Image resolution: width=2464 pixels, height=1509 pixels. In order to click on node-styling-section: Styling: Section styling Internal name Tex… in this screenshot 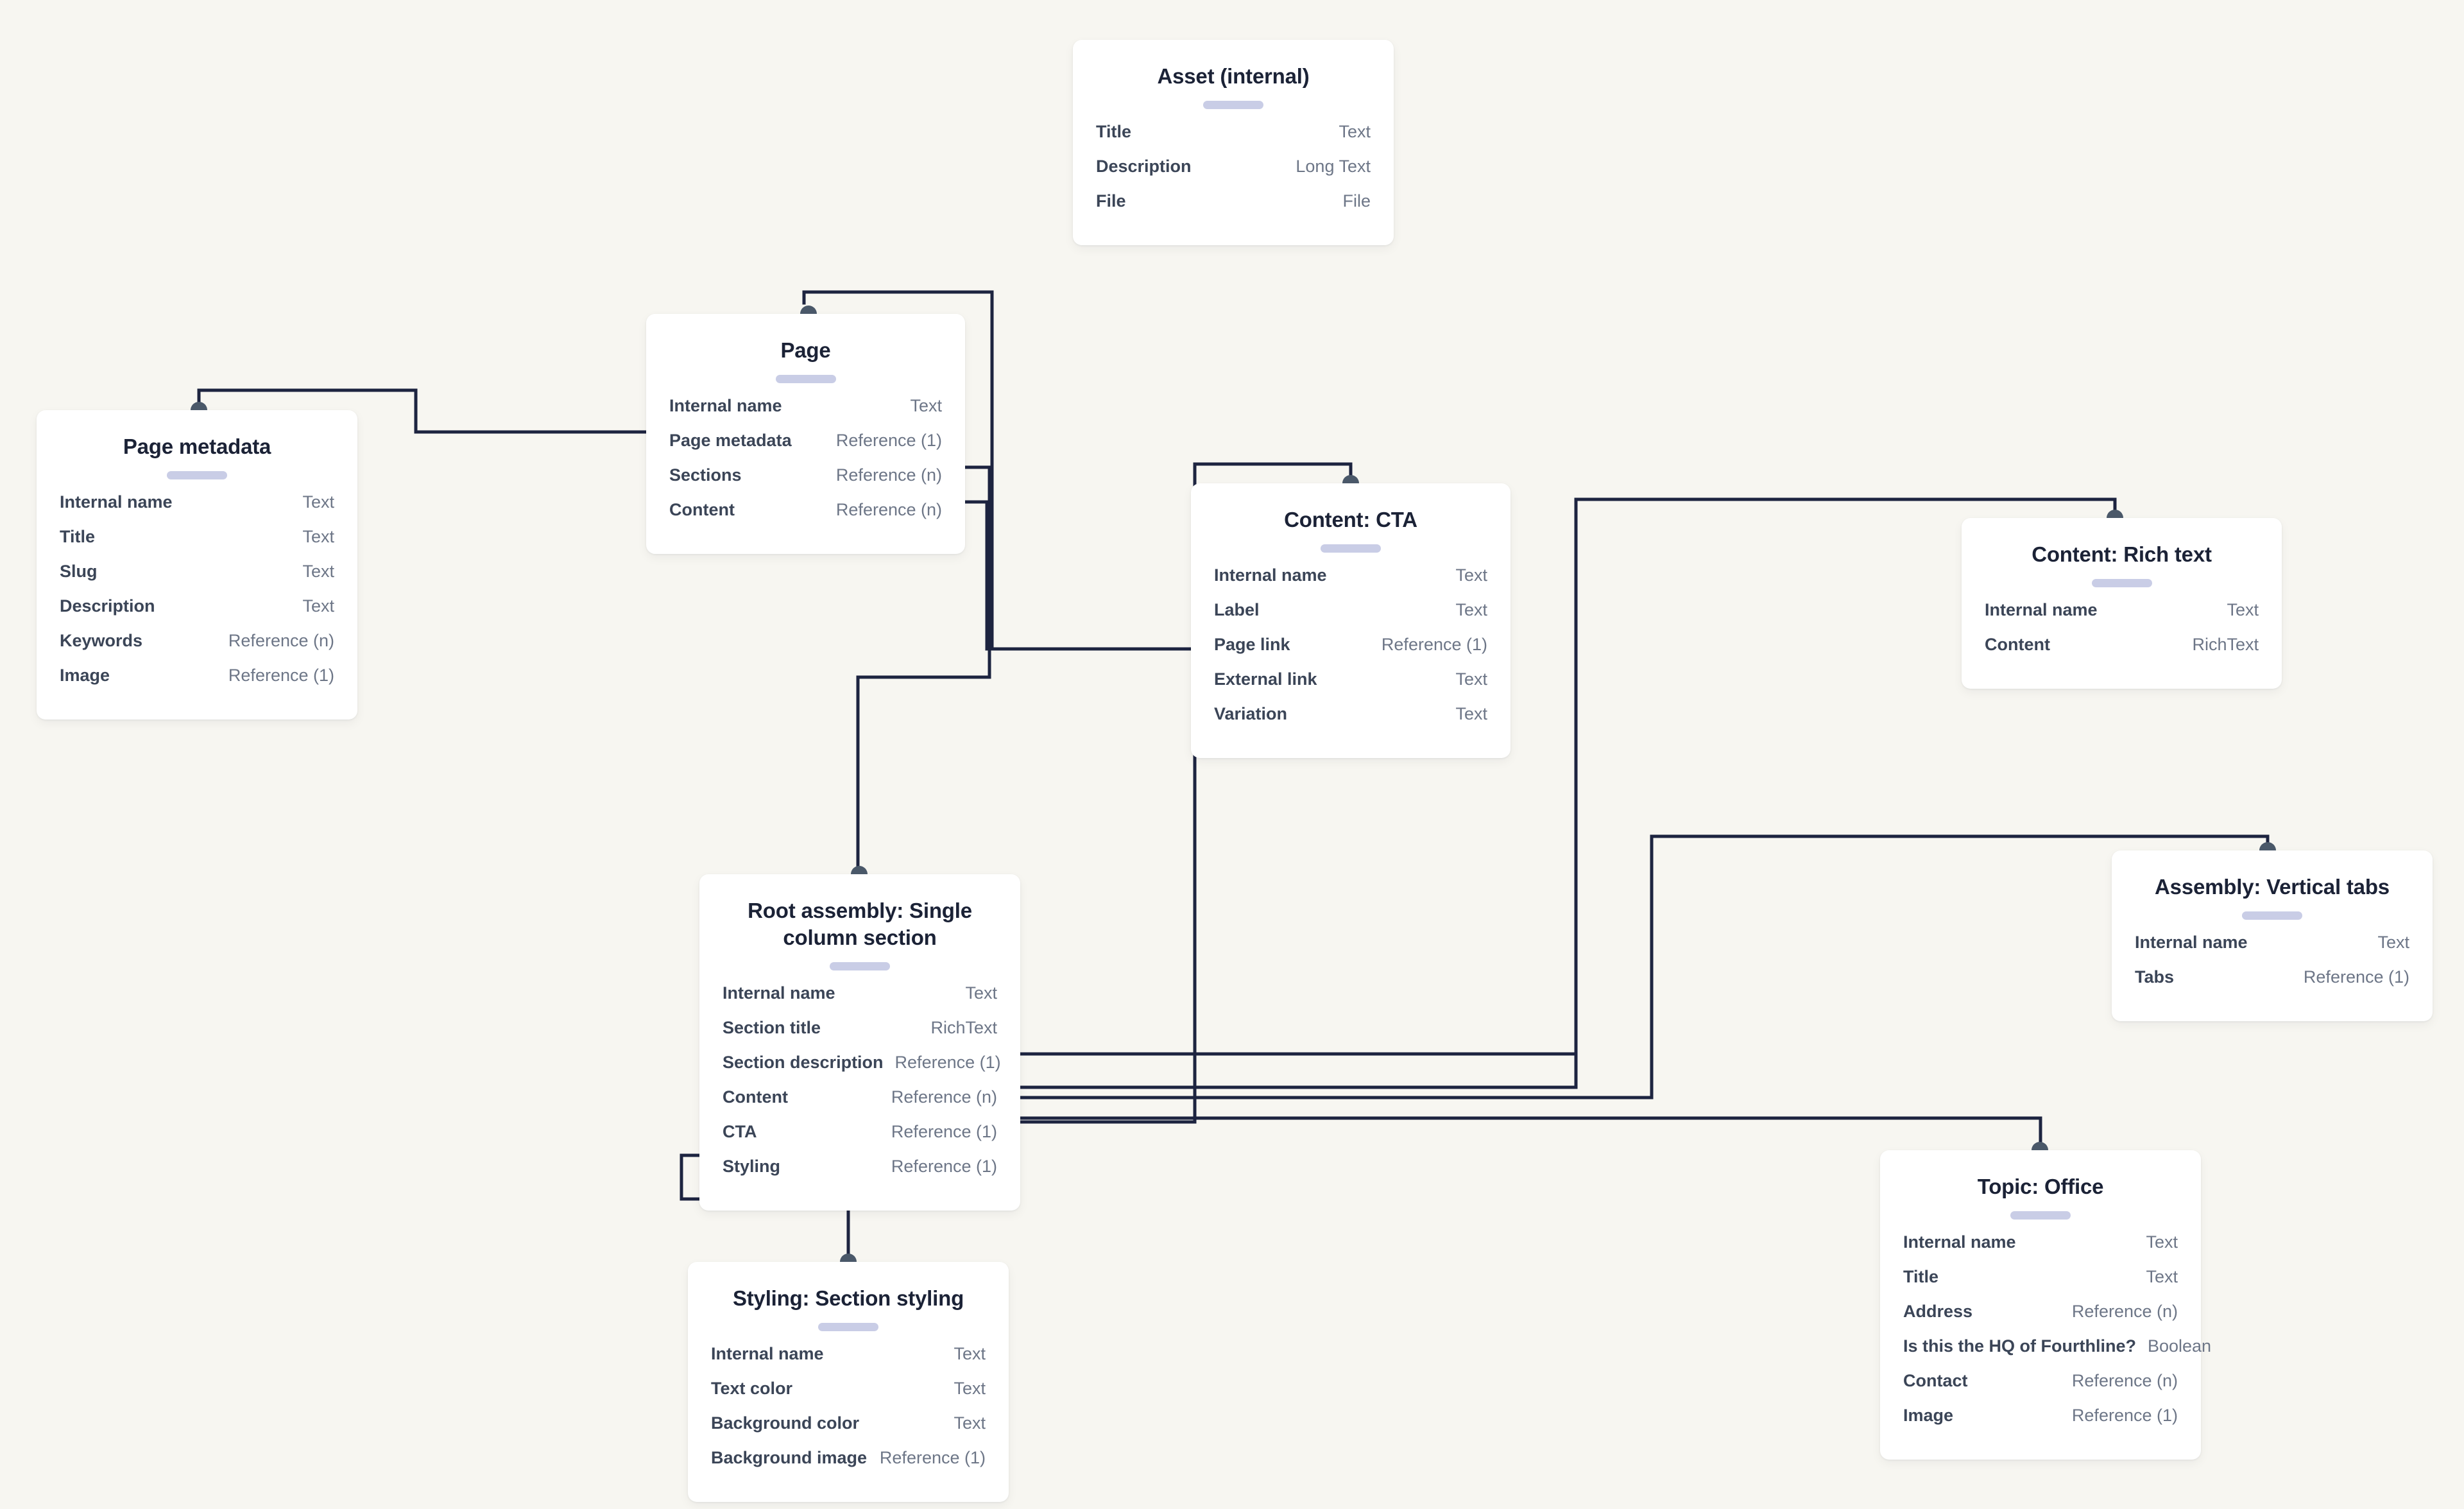, I will do `click(849, 1378)`.